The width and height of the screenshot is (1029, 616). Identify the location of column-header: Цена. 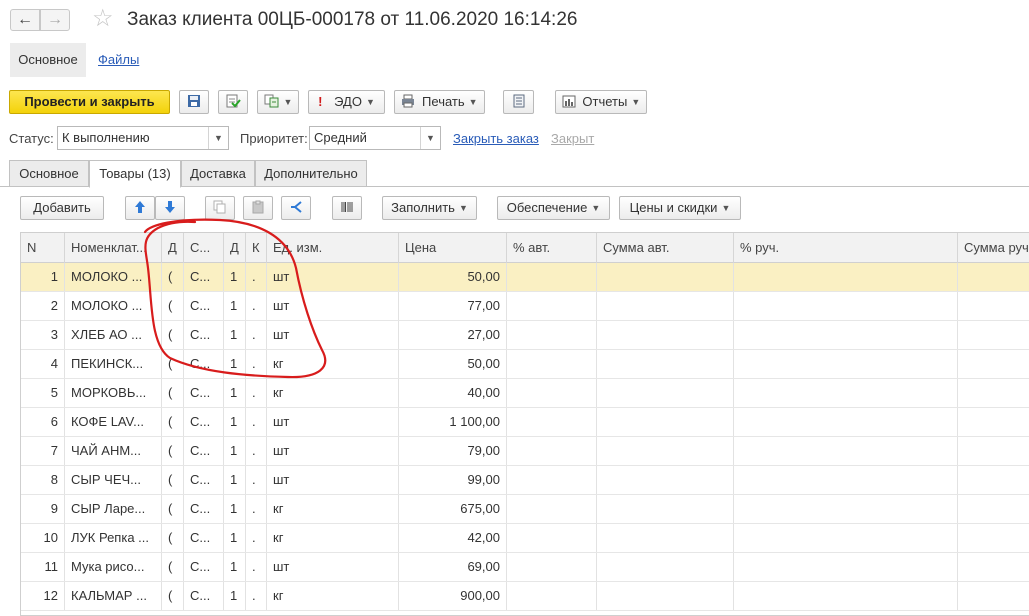
(453, 248).